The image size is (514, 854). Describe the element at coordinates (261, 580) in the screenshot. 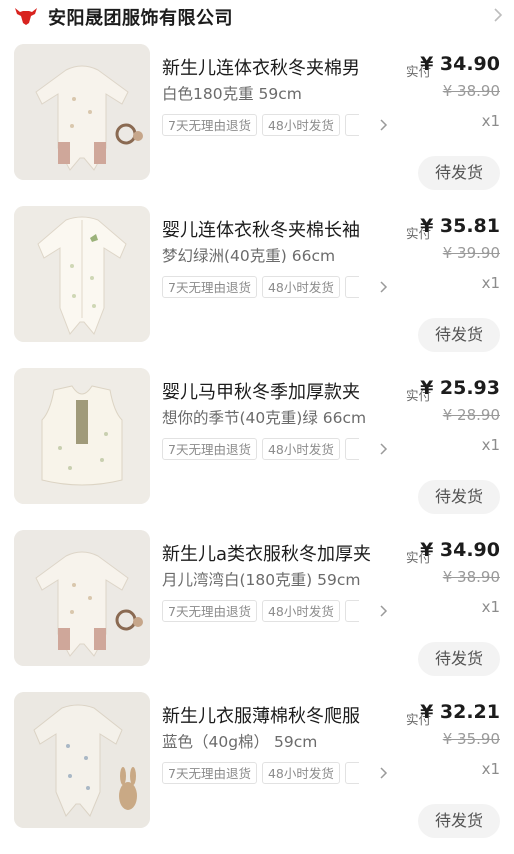

I see `product-spec: 月儿湾湾白(180克重) 59cm` at that location.